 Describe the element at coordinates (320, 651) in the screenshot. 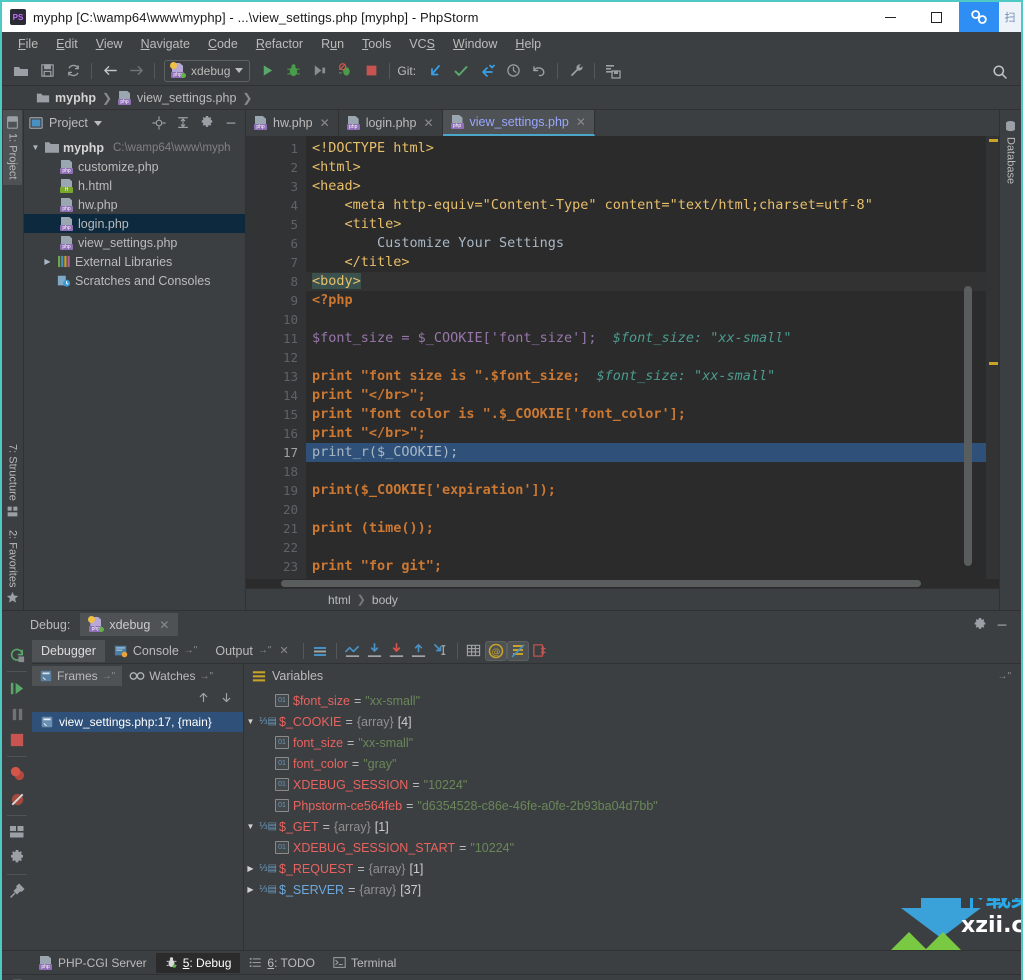

I see `mute-breakpoints-toolbar-icon` at that location.